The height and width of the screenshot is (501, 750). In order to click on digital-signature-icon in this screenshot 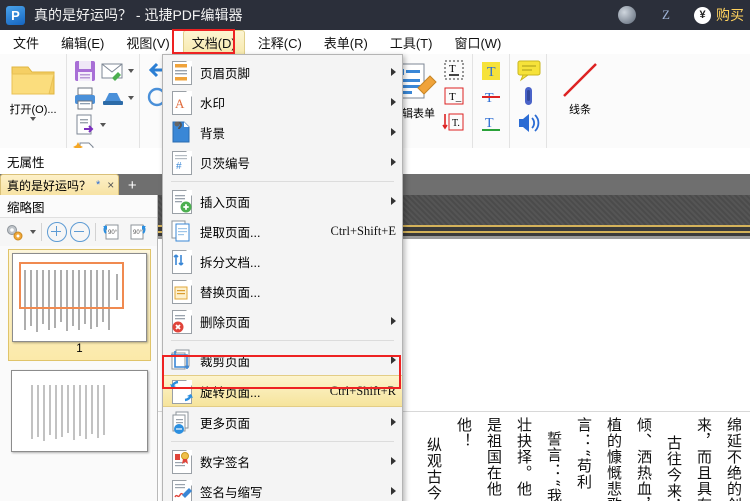, I will do `click(181, 461)`.